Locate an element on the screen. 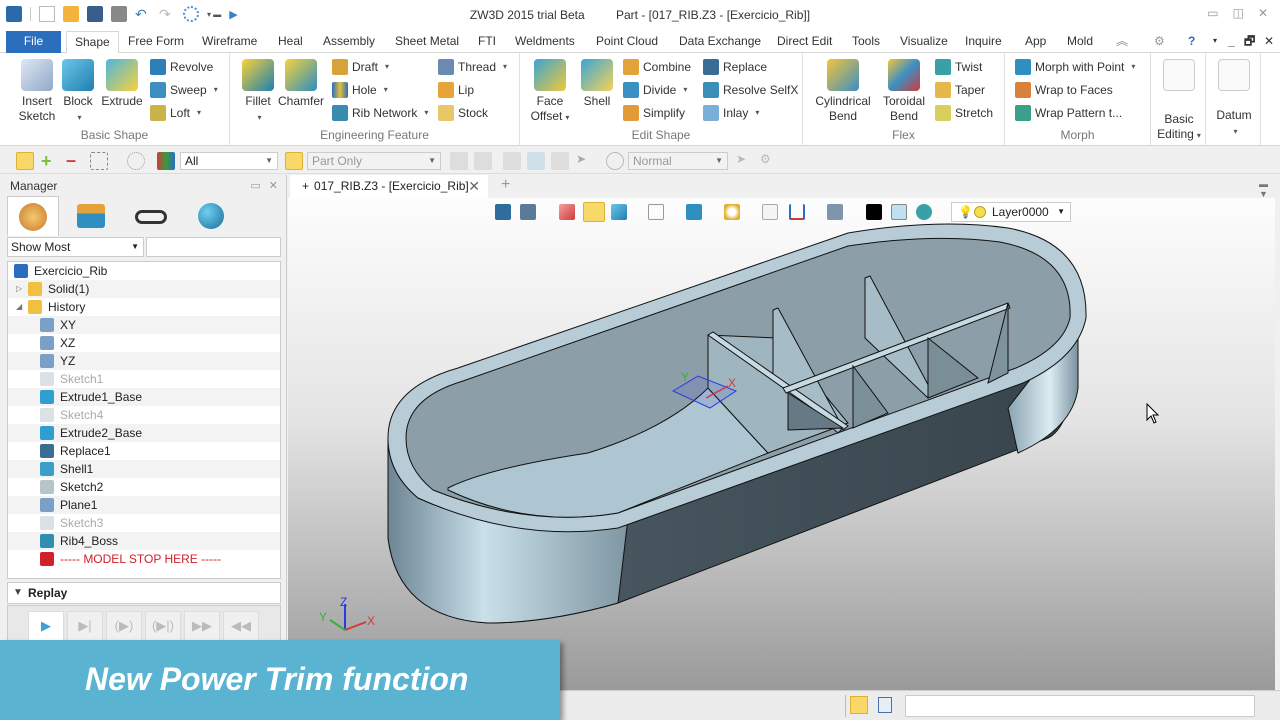 The image size is (1280, 720). taper-button: Taper is located at coordinates (960, 90).